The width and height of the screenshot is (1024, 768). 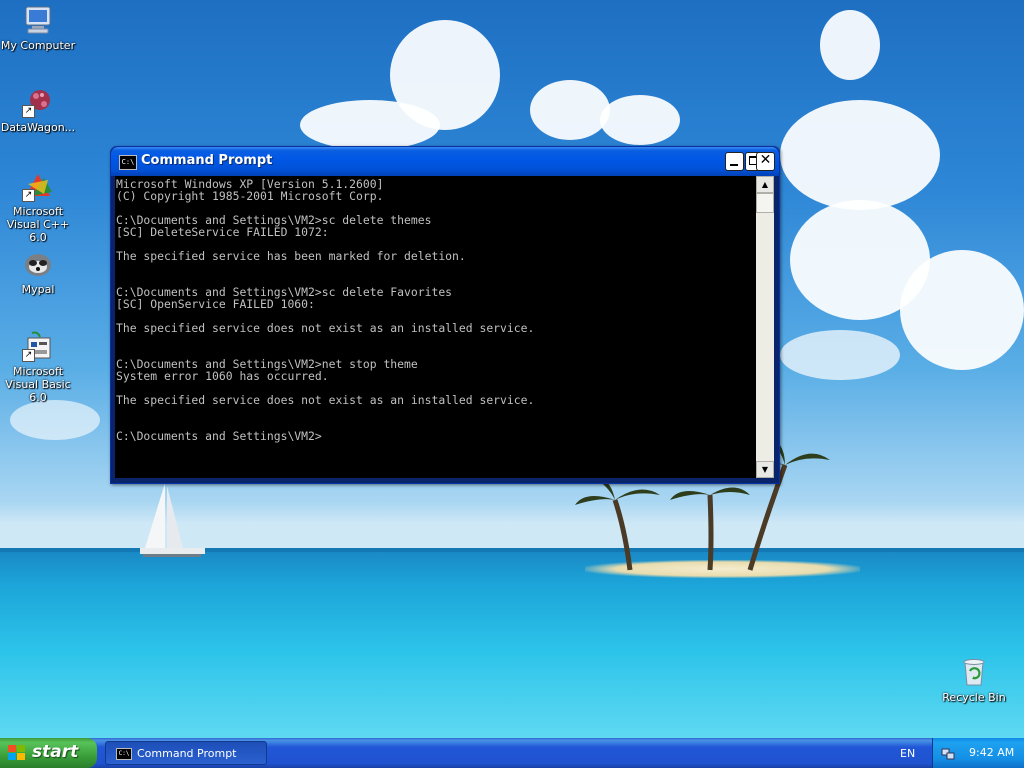 I want to click on datawagon-icon: ↗, so click(x=38, y=102).